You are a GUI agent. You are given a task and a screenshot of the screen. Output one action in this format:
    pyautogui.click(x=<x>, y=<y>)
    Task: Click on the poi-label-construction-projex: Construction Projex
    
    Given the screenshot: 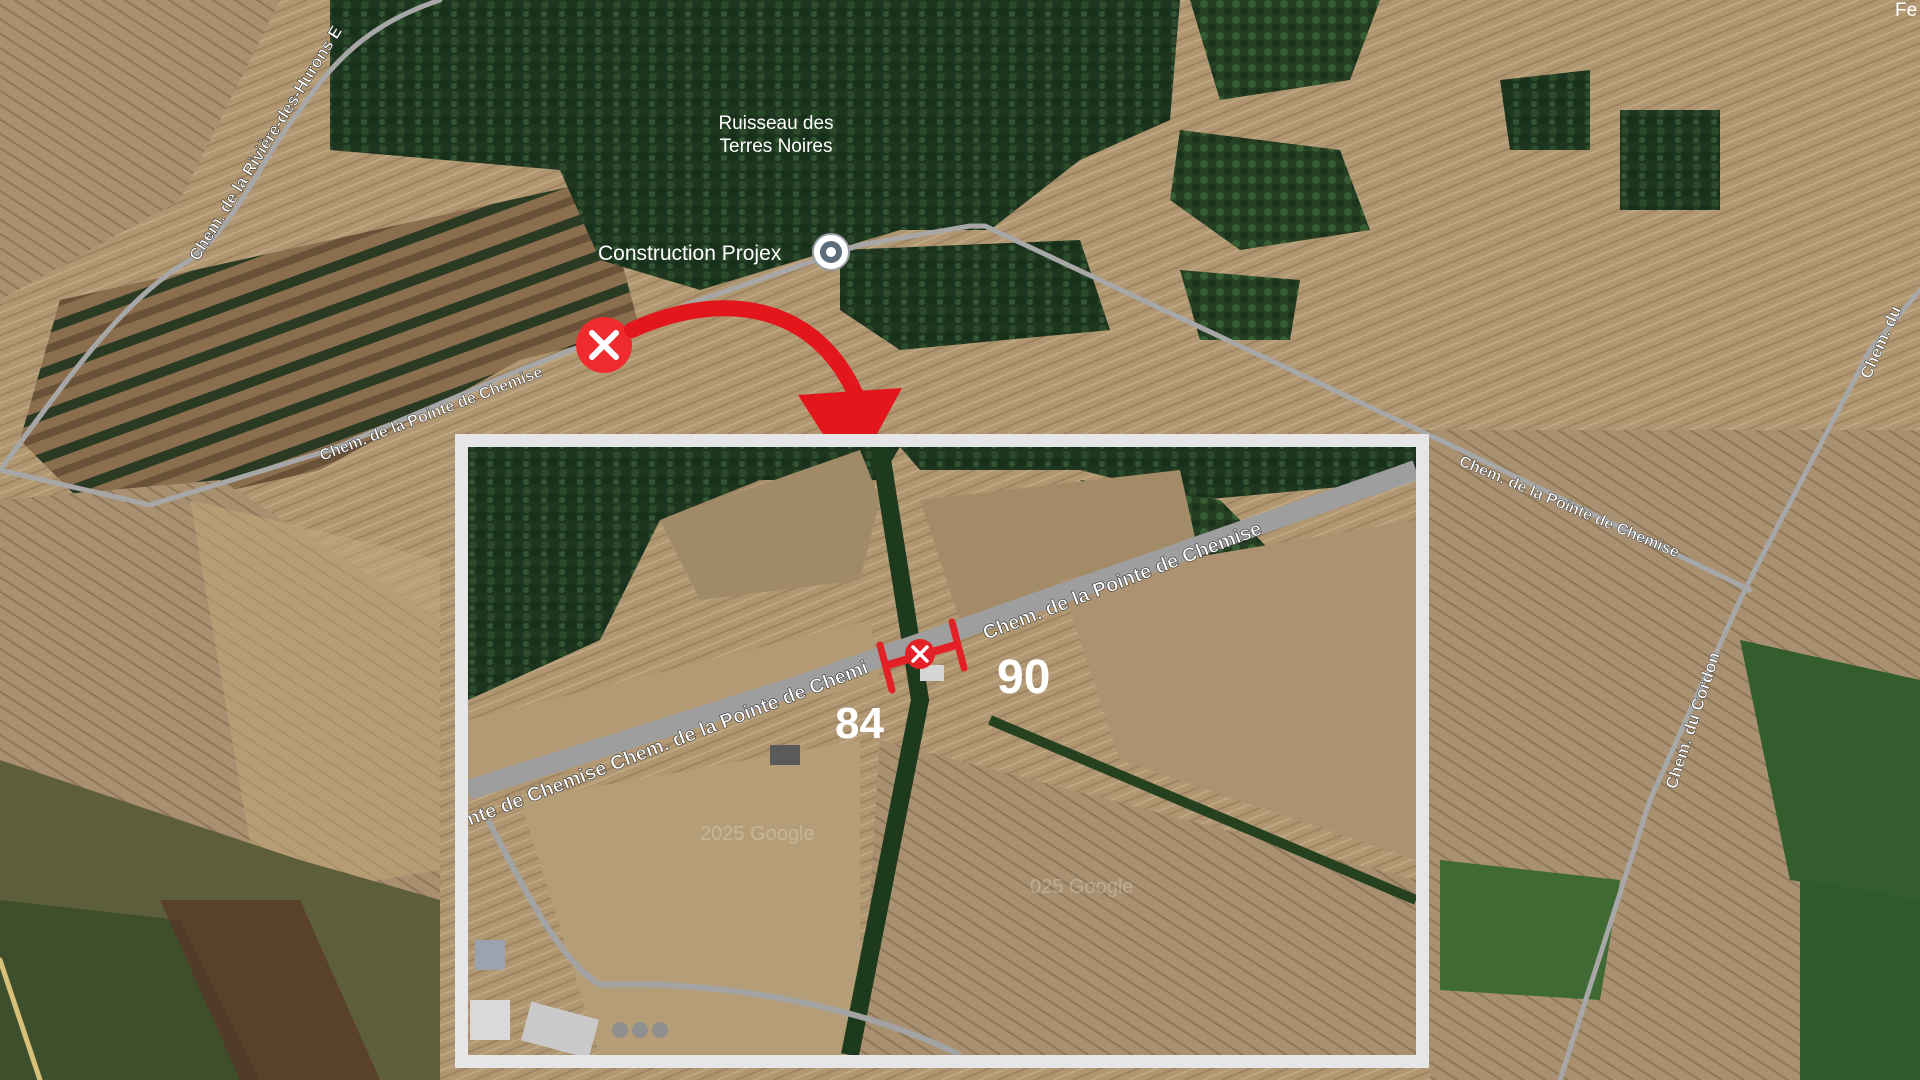 What is the action you would take?
    pyautogui.click(x=690, y=253)
    